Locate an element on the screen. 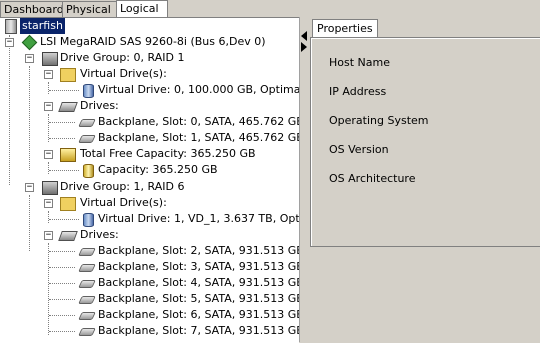 This screenshot has width=540, height=343. collapse-right-icon is located at coordinates (304, 47).